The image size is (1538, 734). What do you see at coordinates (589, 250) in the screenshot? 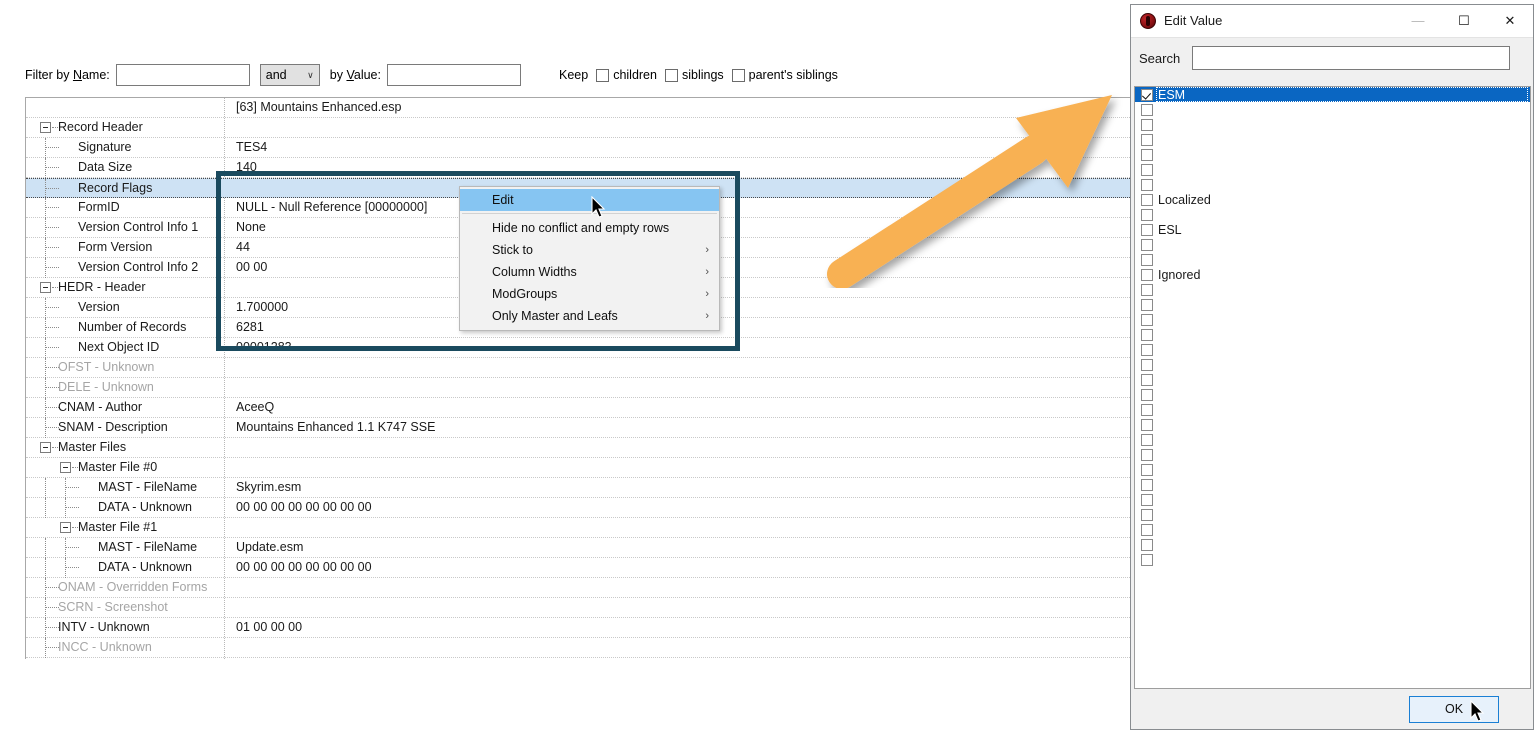
I see `context-menu-item: Stick to ›` at bounding box center [589, 250].